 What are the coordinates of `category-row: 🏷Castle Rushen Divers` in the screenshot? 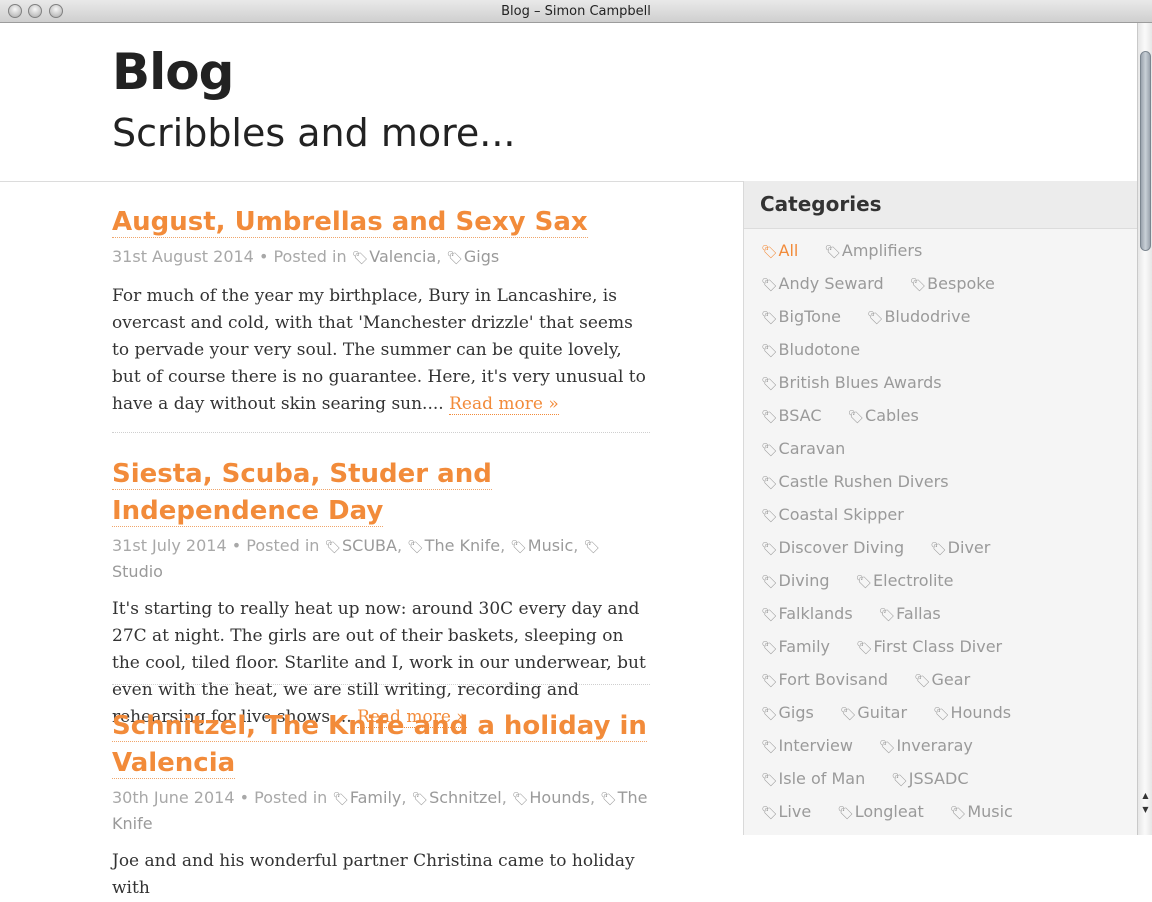 It's located at (868, 484).